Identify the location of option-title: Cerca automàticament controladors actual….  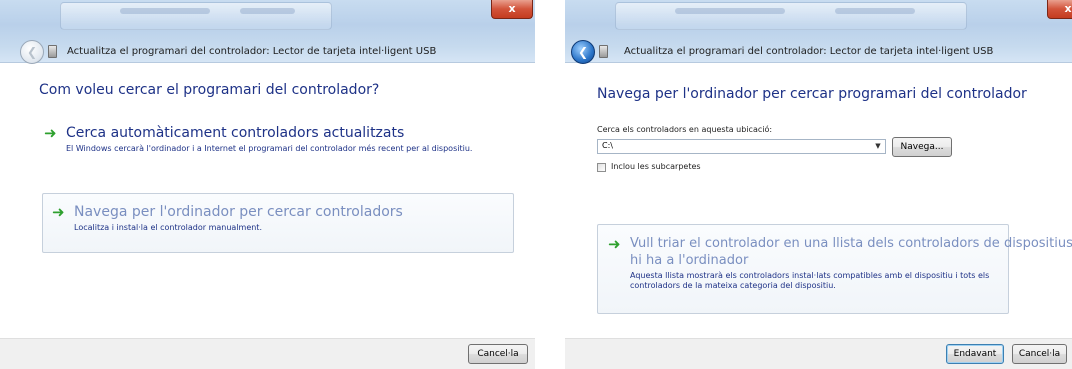
(235, 133).